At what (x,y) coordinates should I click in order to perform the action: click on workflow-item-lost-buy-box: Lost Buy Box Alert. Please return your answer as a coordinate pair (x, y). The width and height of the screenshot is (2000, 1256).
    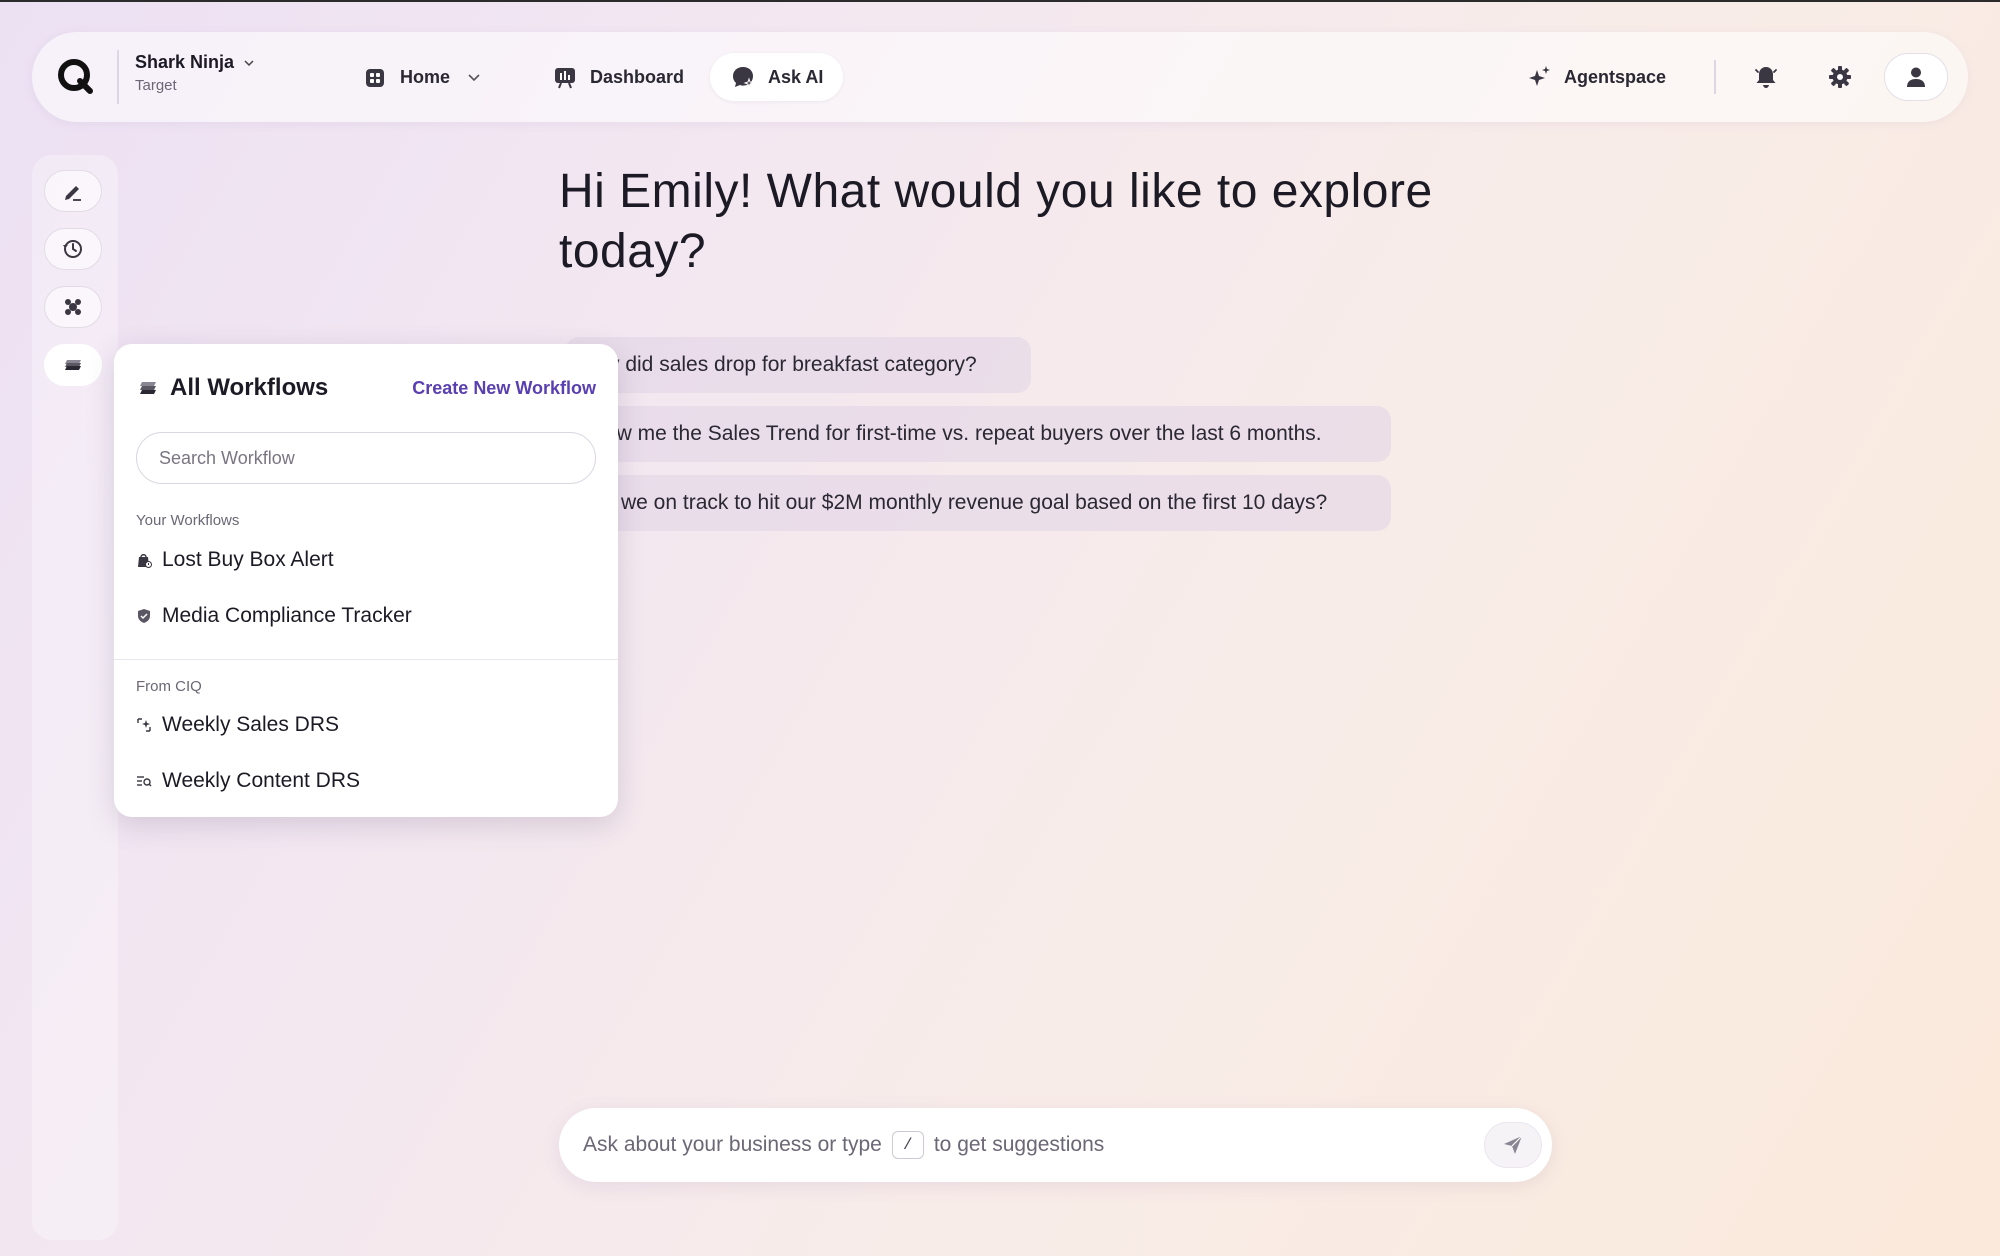
    Looking at the image, I should click on (235, 560).